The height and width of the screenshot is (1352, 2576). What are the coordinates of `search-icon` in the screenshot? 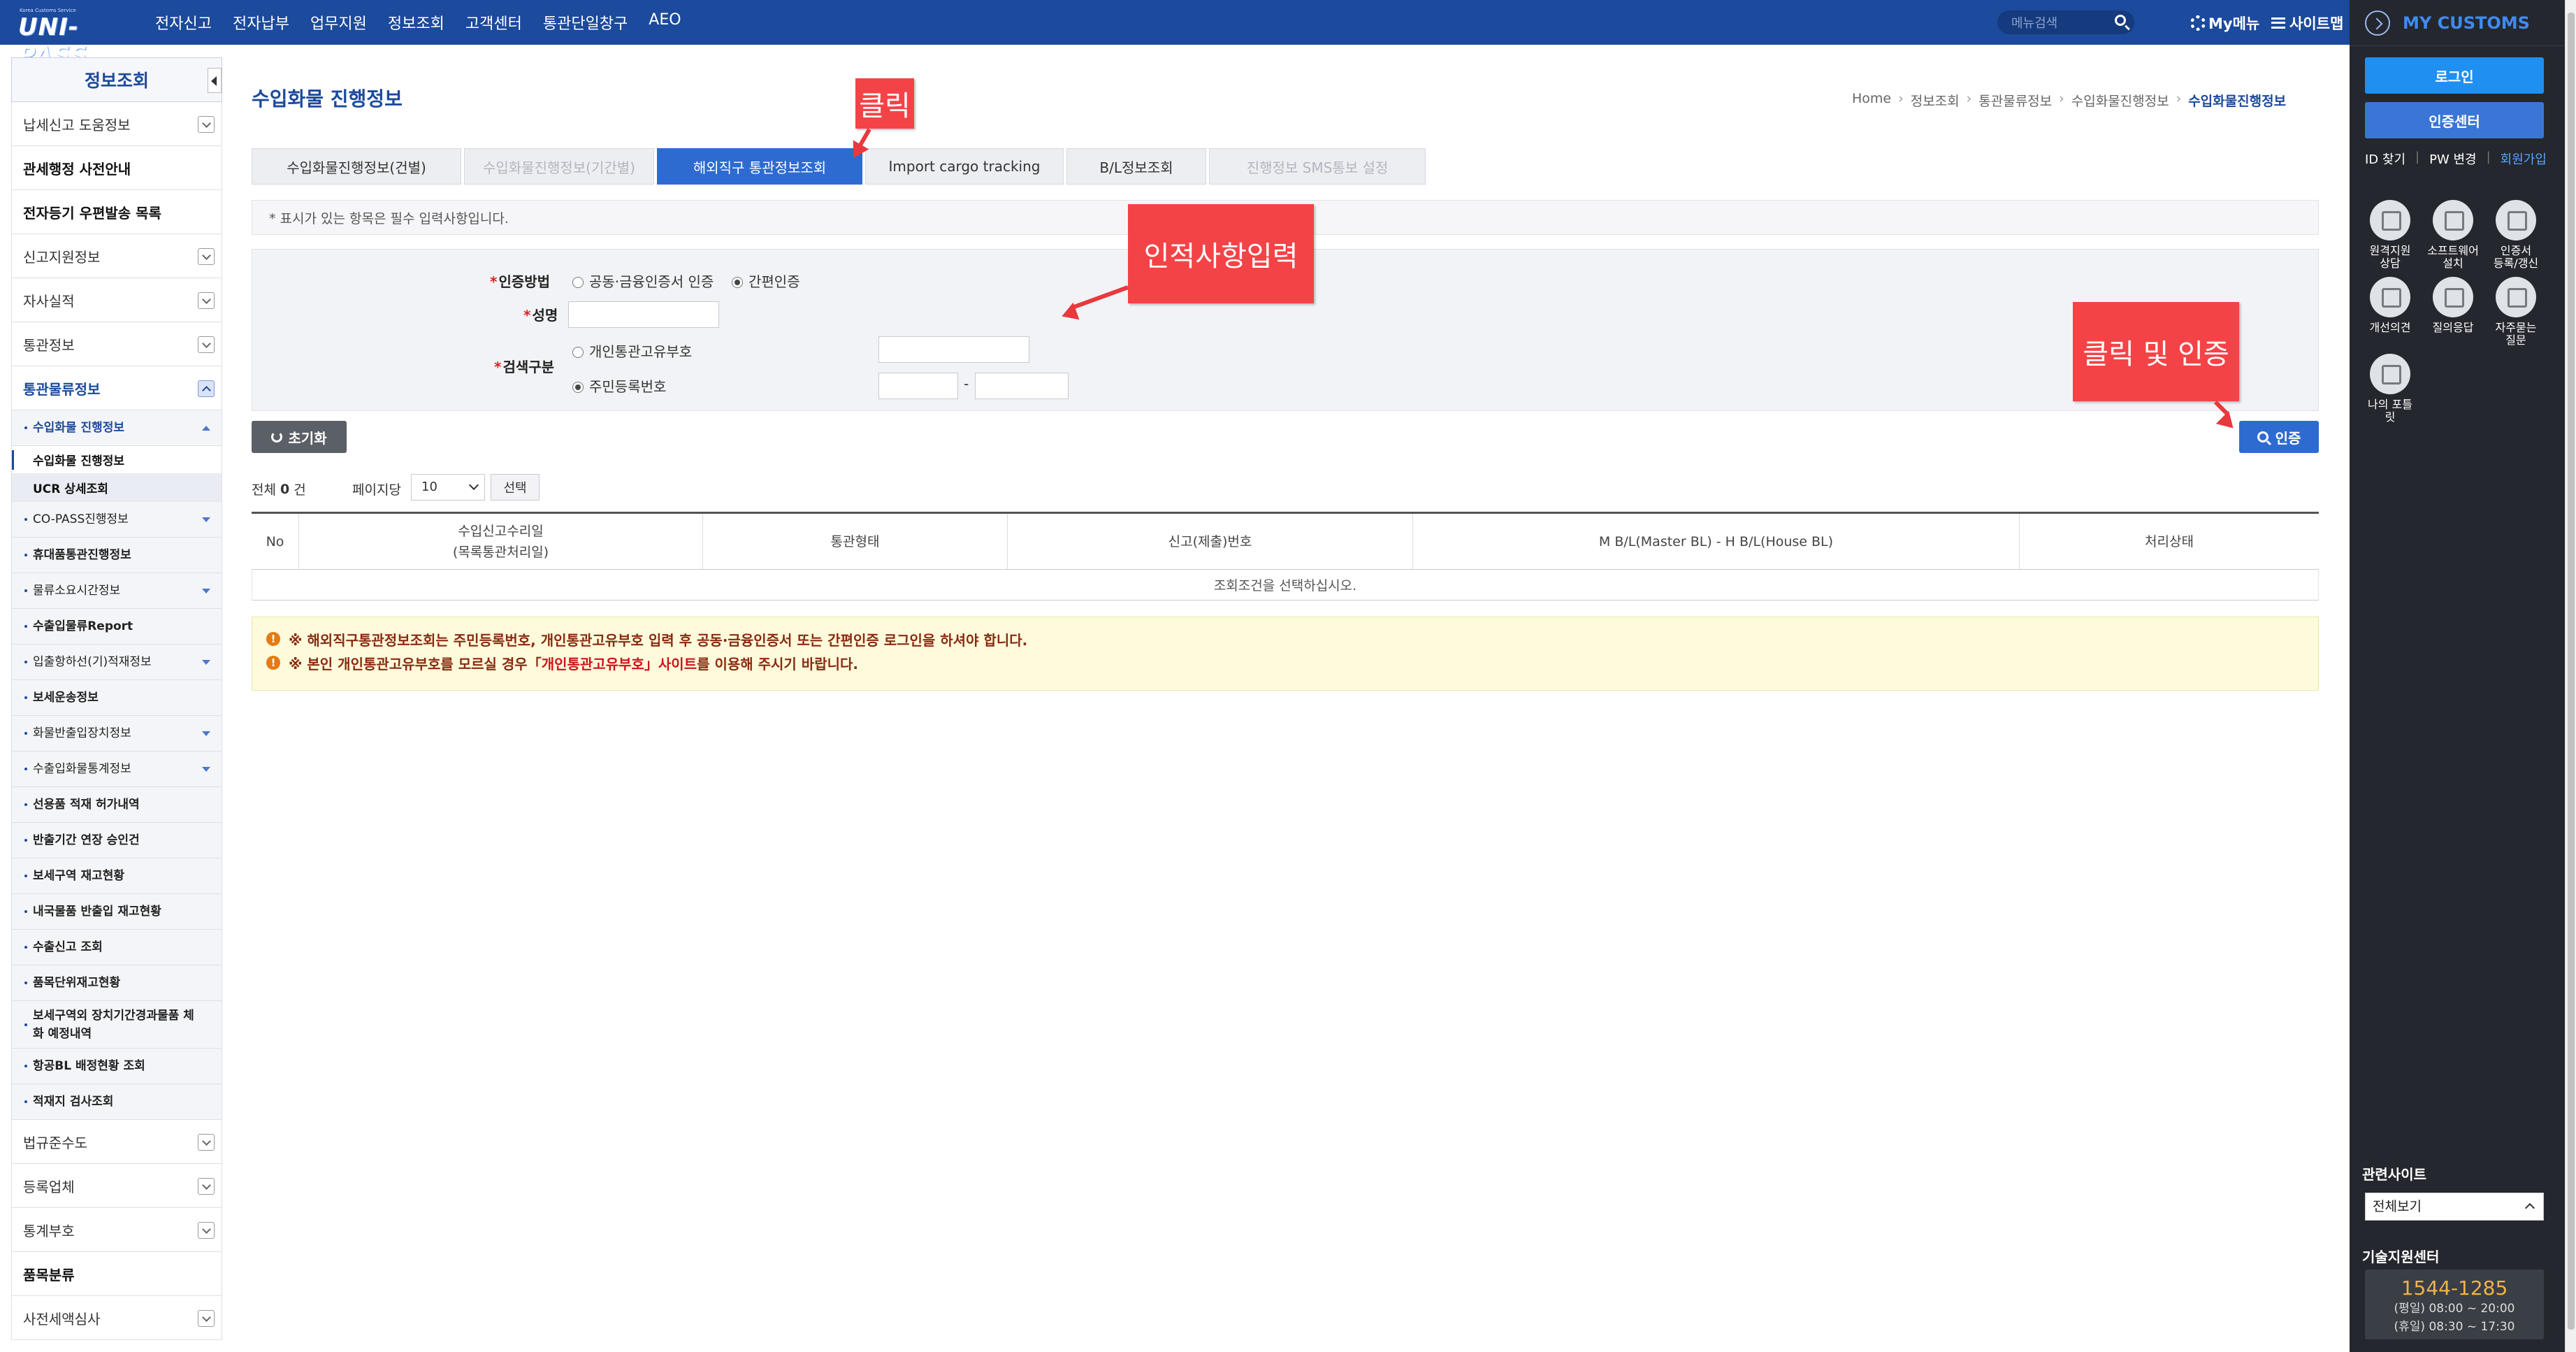 It's located at (2122, 22).